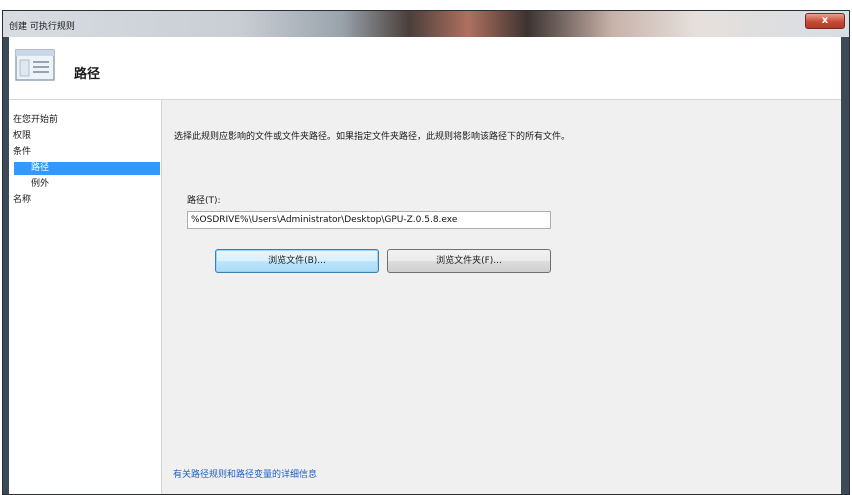 Image resolution: width=852 pixels, height=495 pixels. Describe the element at coordinates (87, 74) in the screenshot. I see `page-title: 路径` at that location.